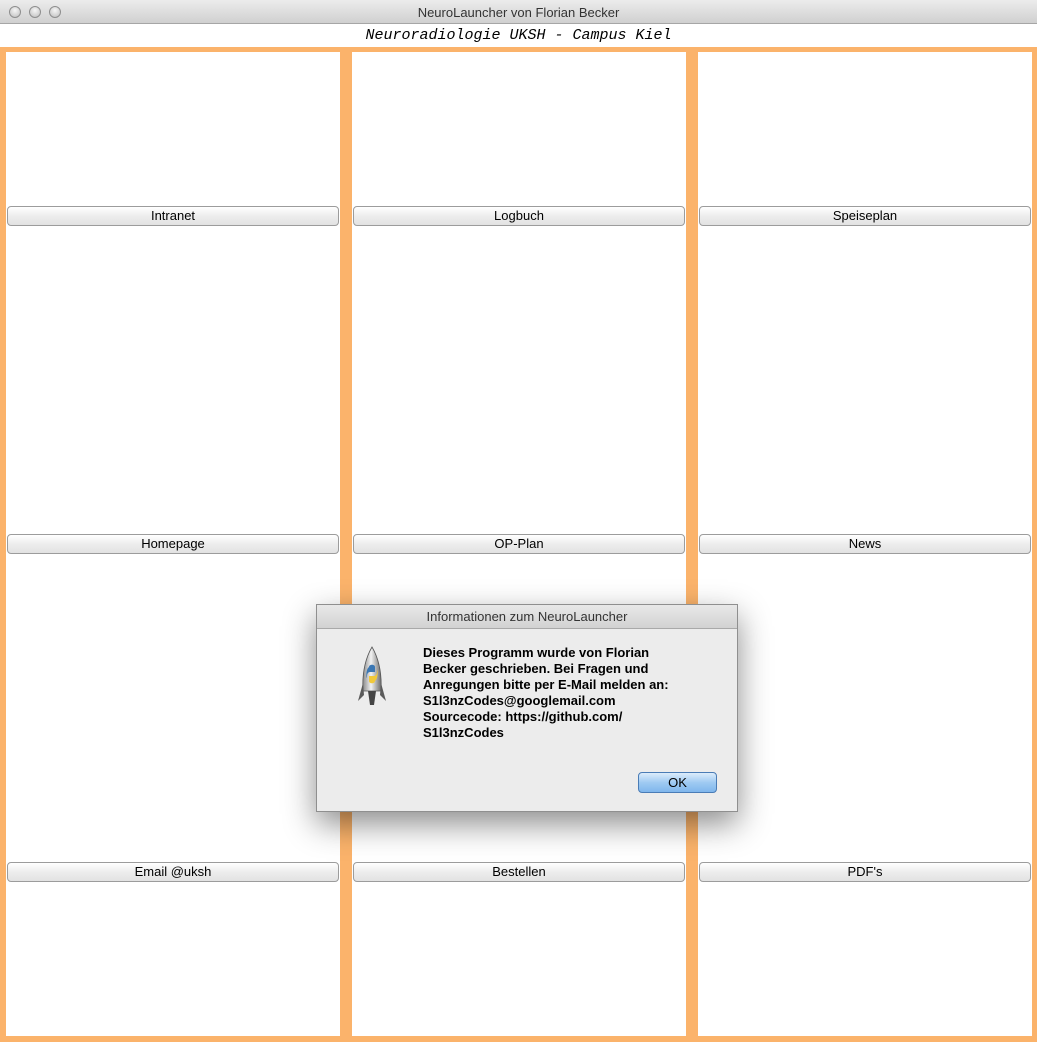  I want to click on op-plan-button: OP-Plan, so click(519, 544).